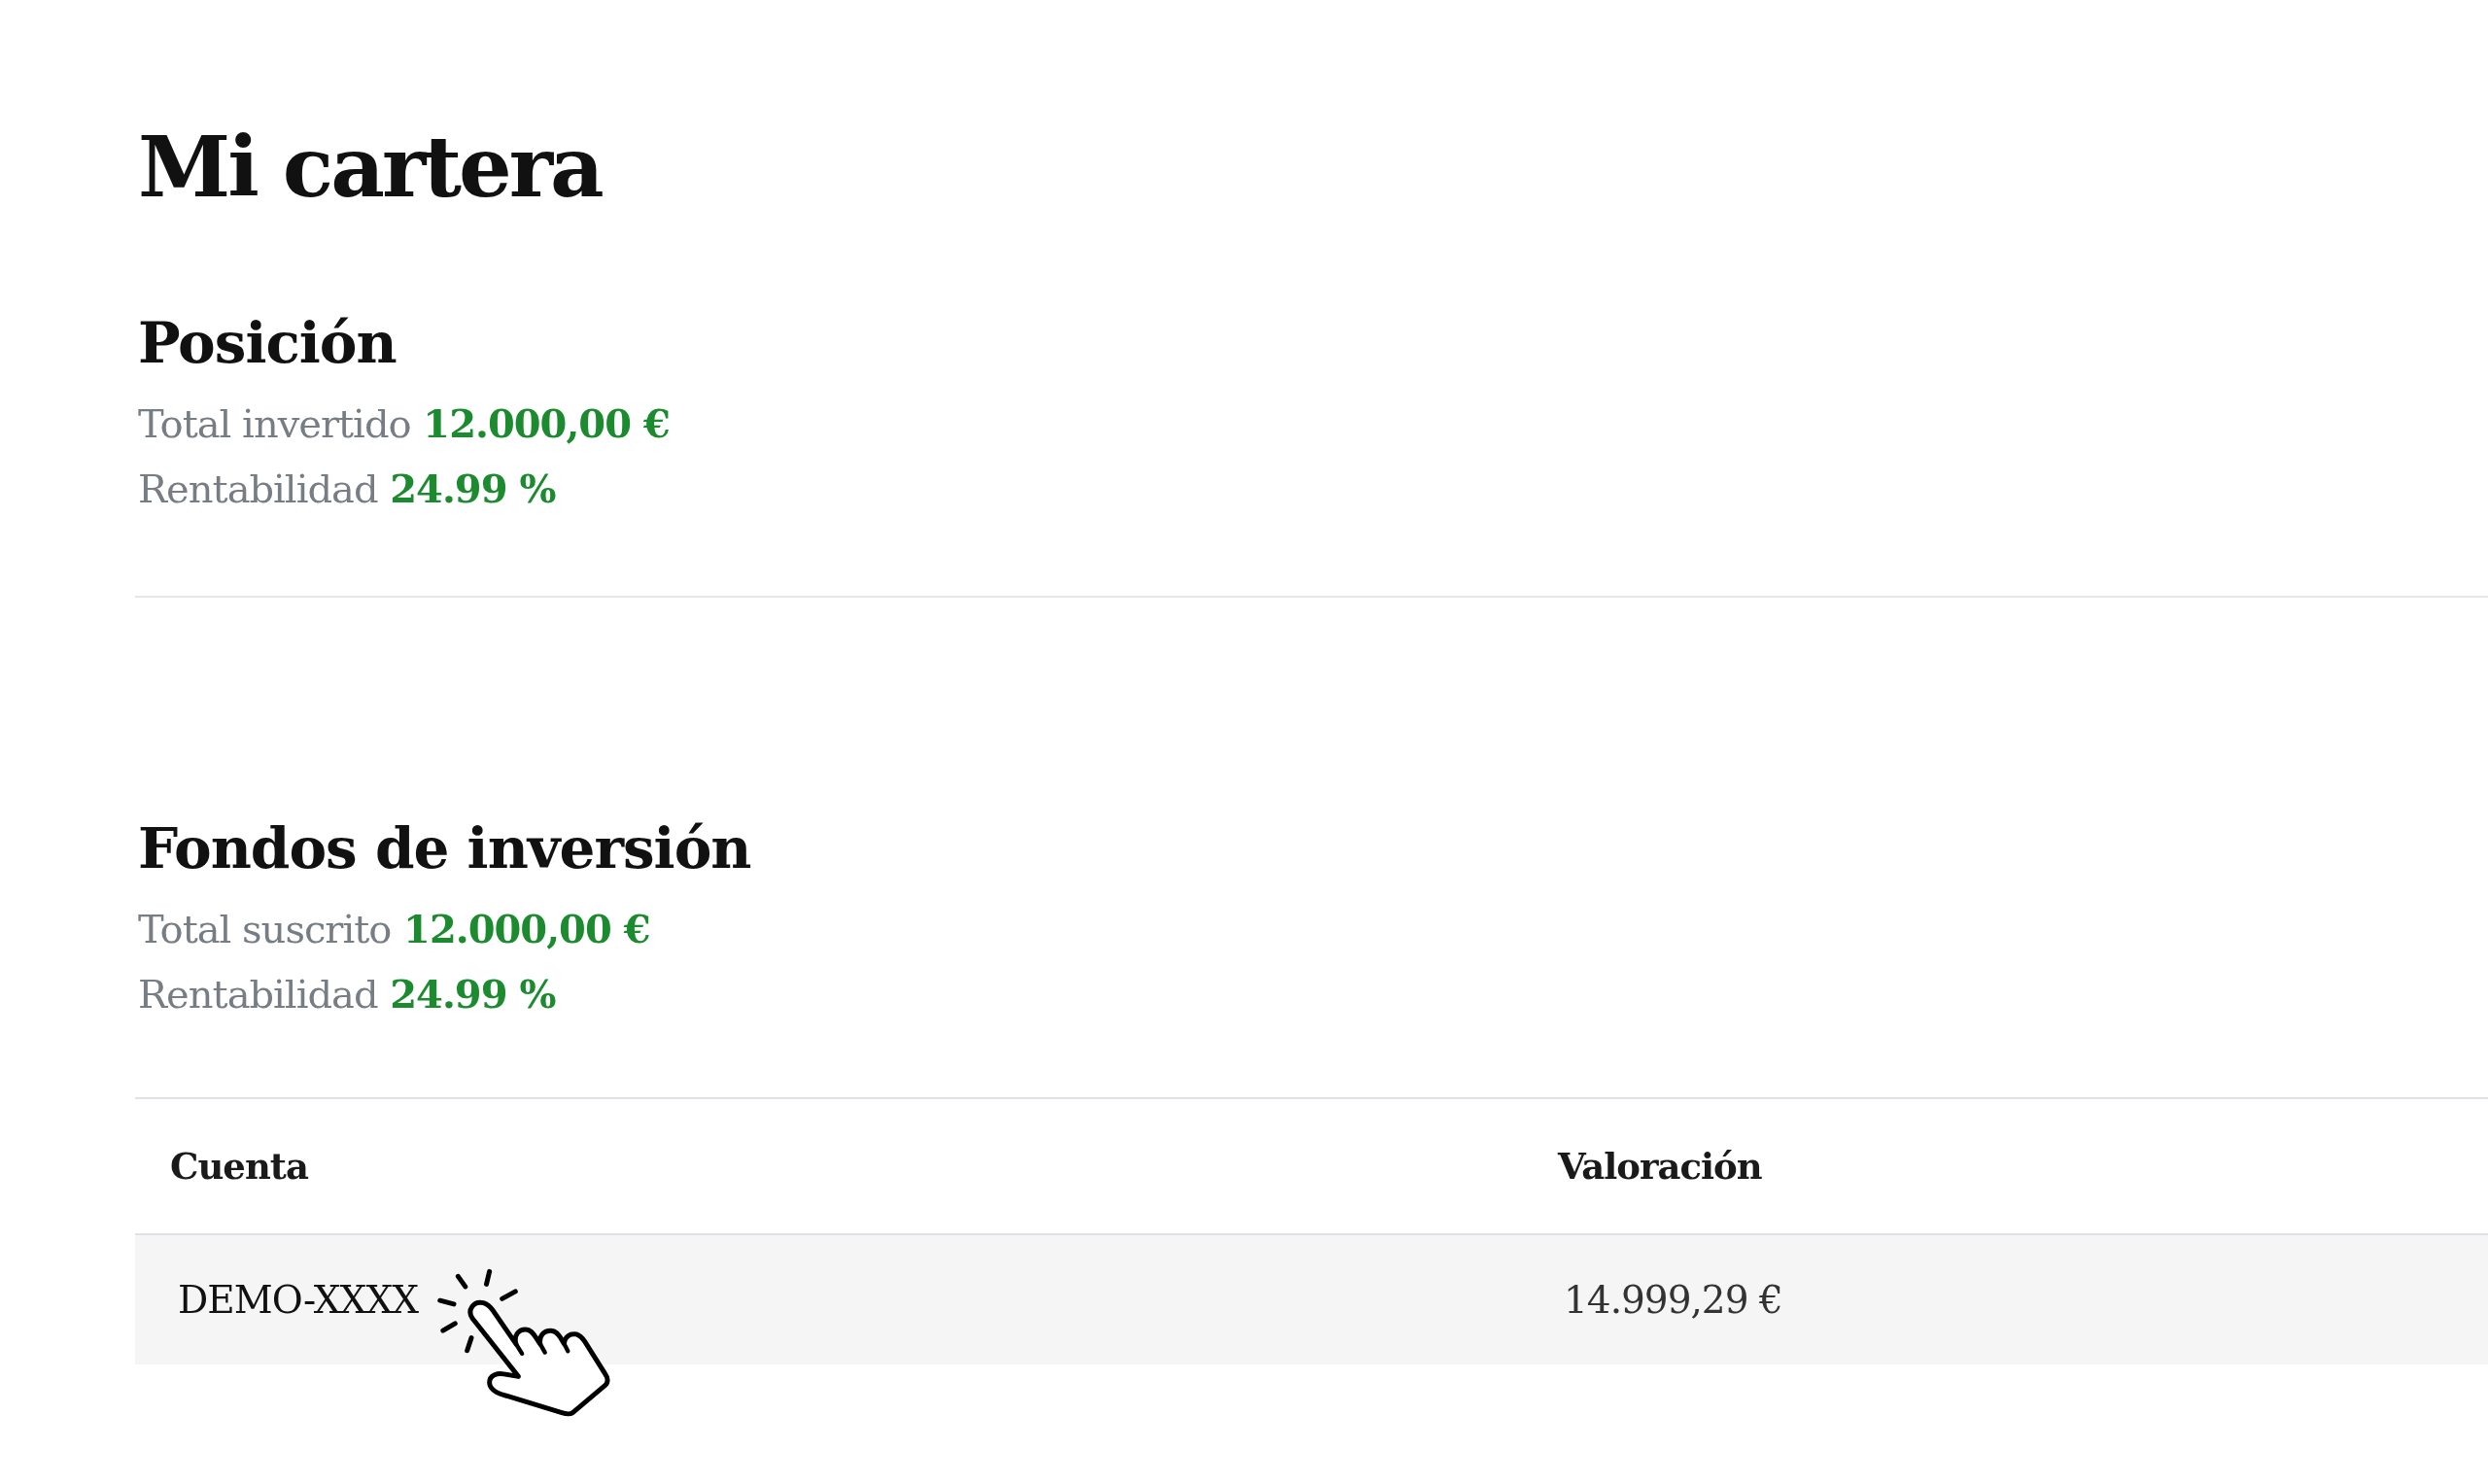 The width and height of the screenshot is (2488, 1484). Describe the element at coordinates (239, 1166) in the screenshot. I see `column-header: Cuenta` at that location.